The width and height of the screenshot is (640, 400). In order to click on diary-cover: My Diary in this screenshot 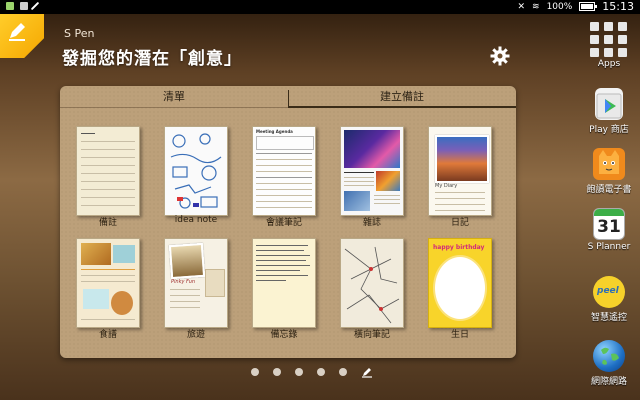, I will do `click(460, 171)`.